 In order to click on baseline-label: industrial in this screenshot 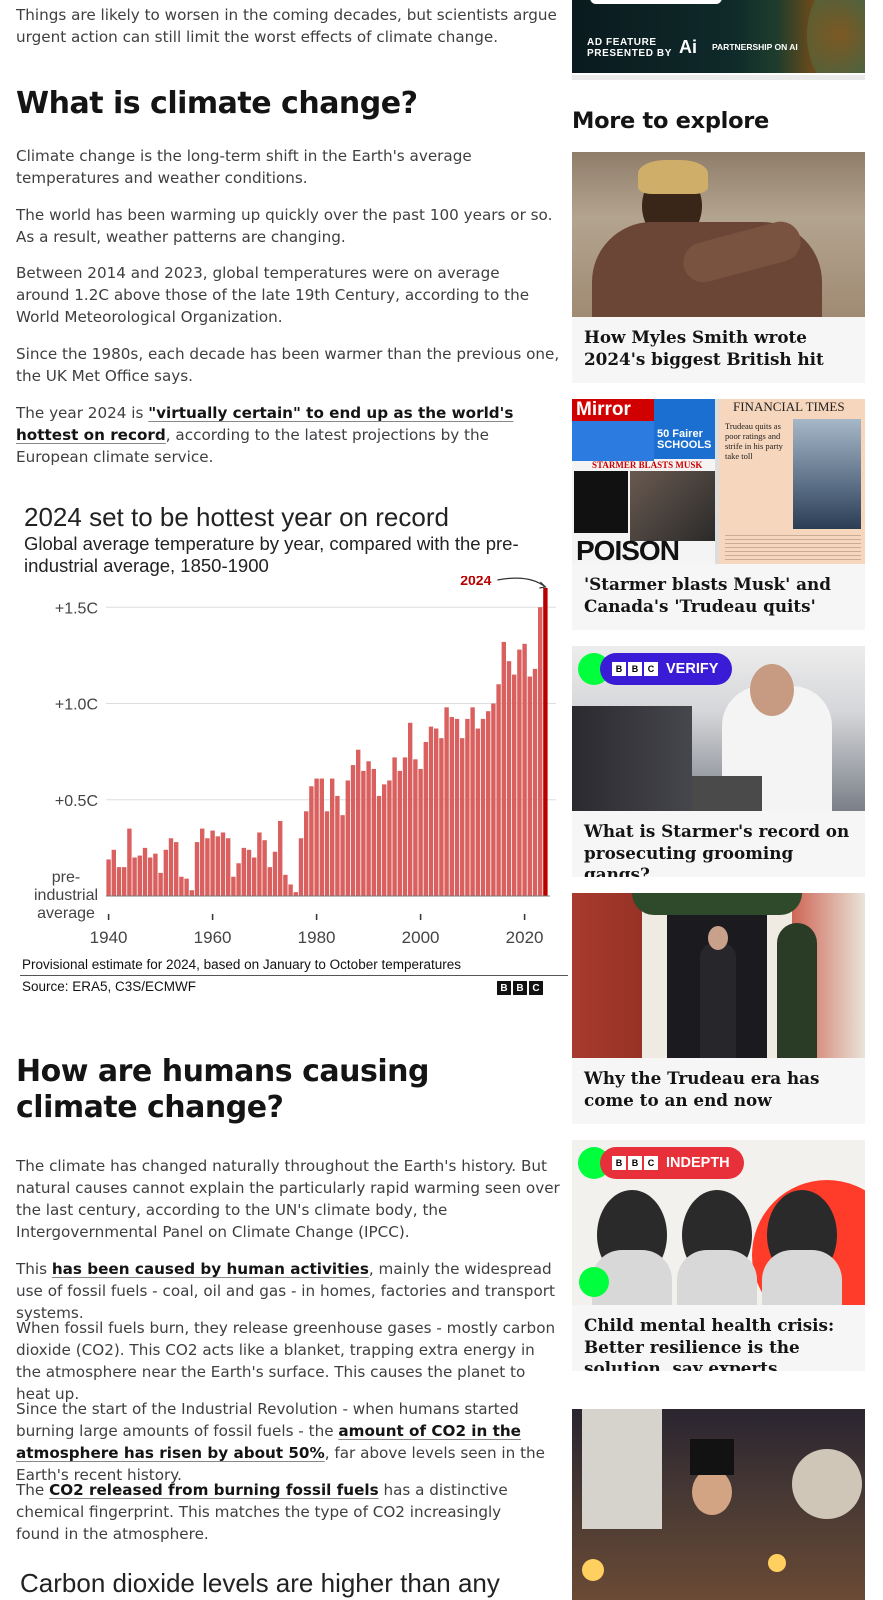, I will do `click(66, 895)`.